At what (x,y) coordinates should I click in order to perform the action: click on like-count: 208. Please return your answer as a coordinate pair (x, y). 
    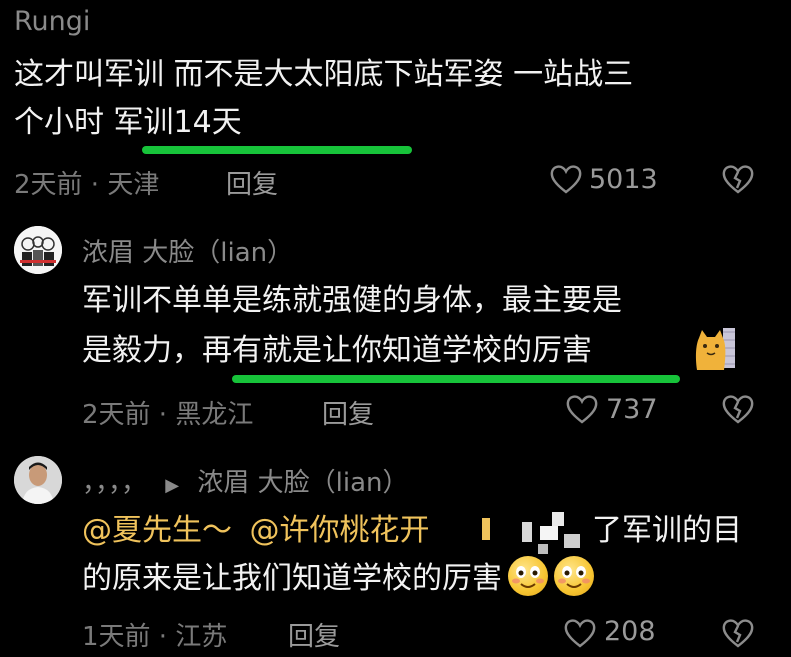
    Looking at the image, I should click on (630, 631).